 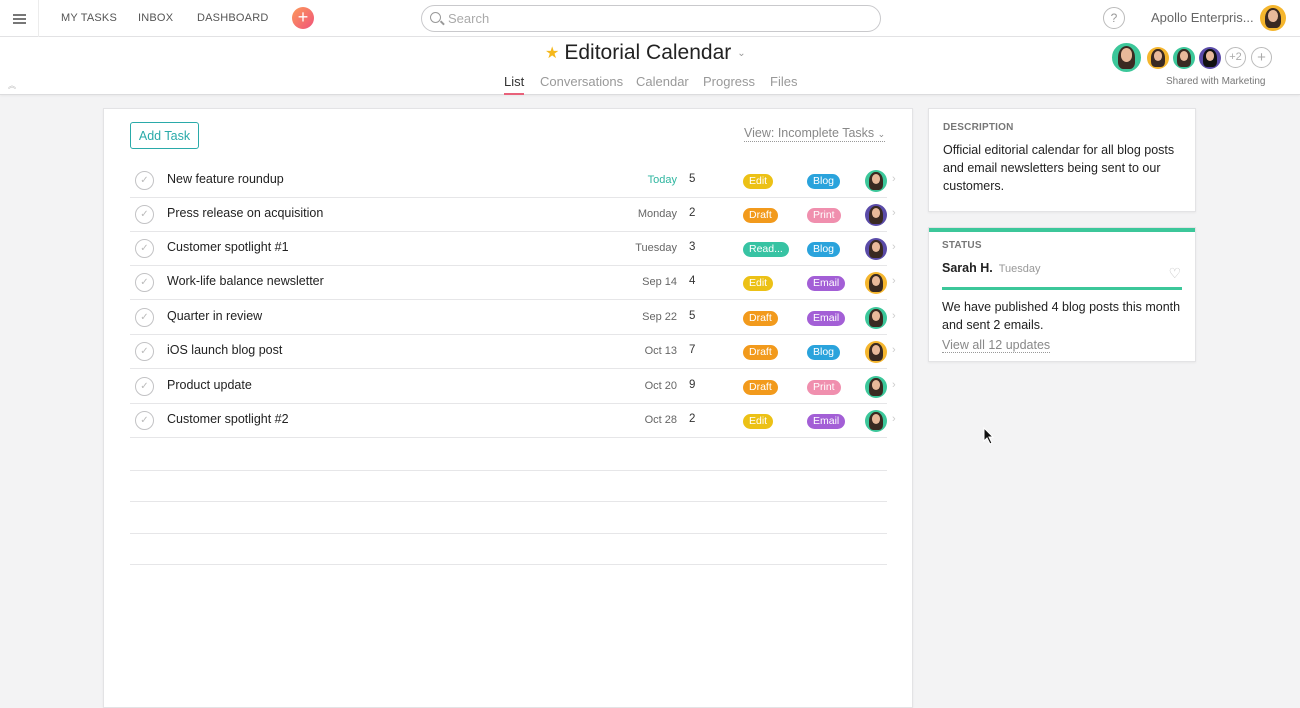 What do you see at coordinates (164, 135) in the screenshot?
I see `add-task-button: Add Task` at bounding box center [164, 135].